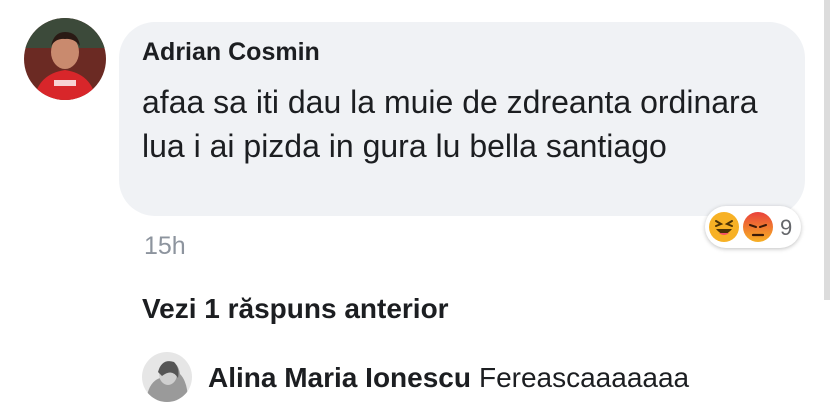  What do you see at coordinates (167, 377) in the screenshot?
I see `reply-avatar` at bounding box center [167, 377].